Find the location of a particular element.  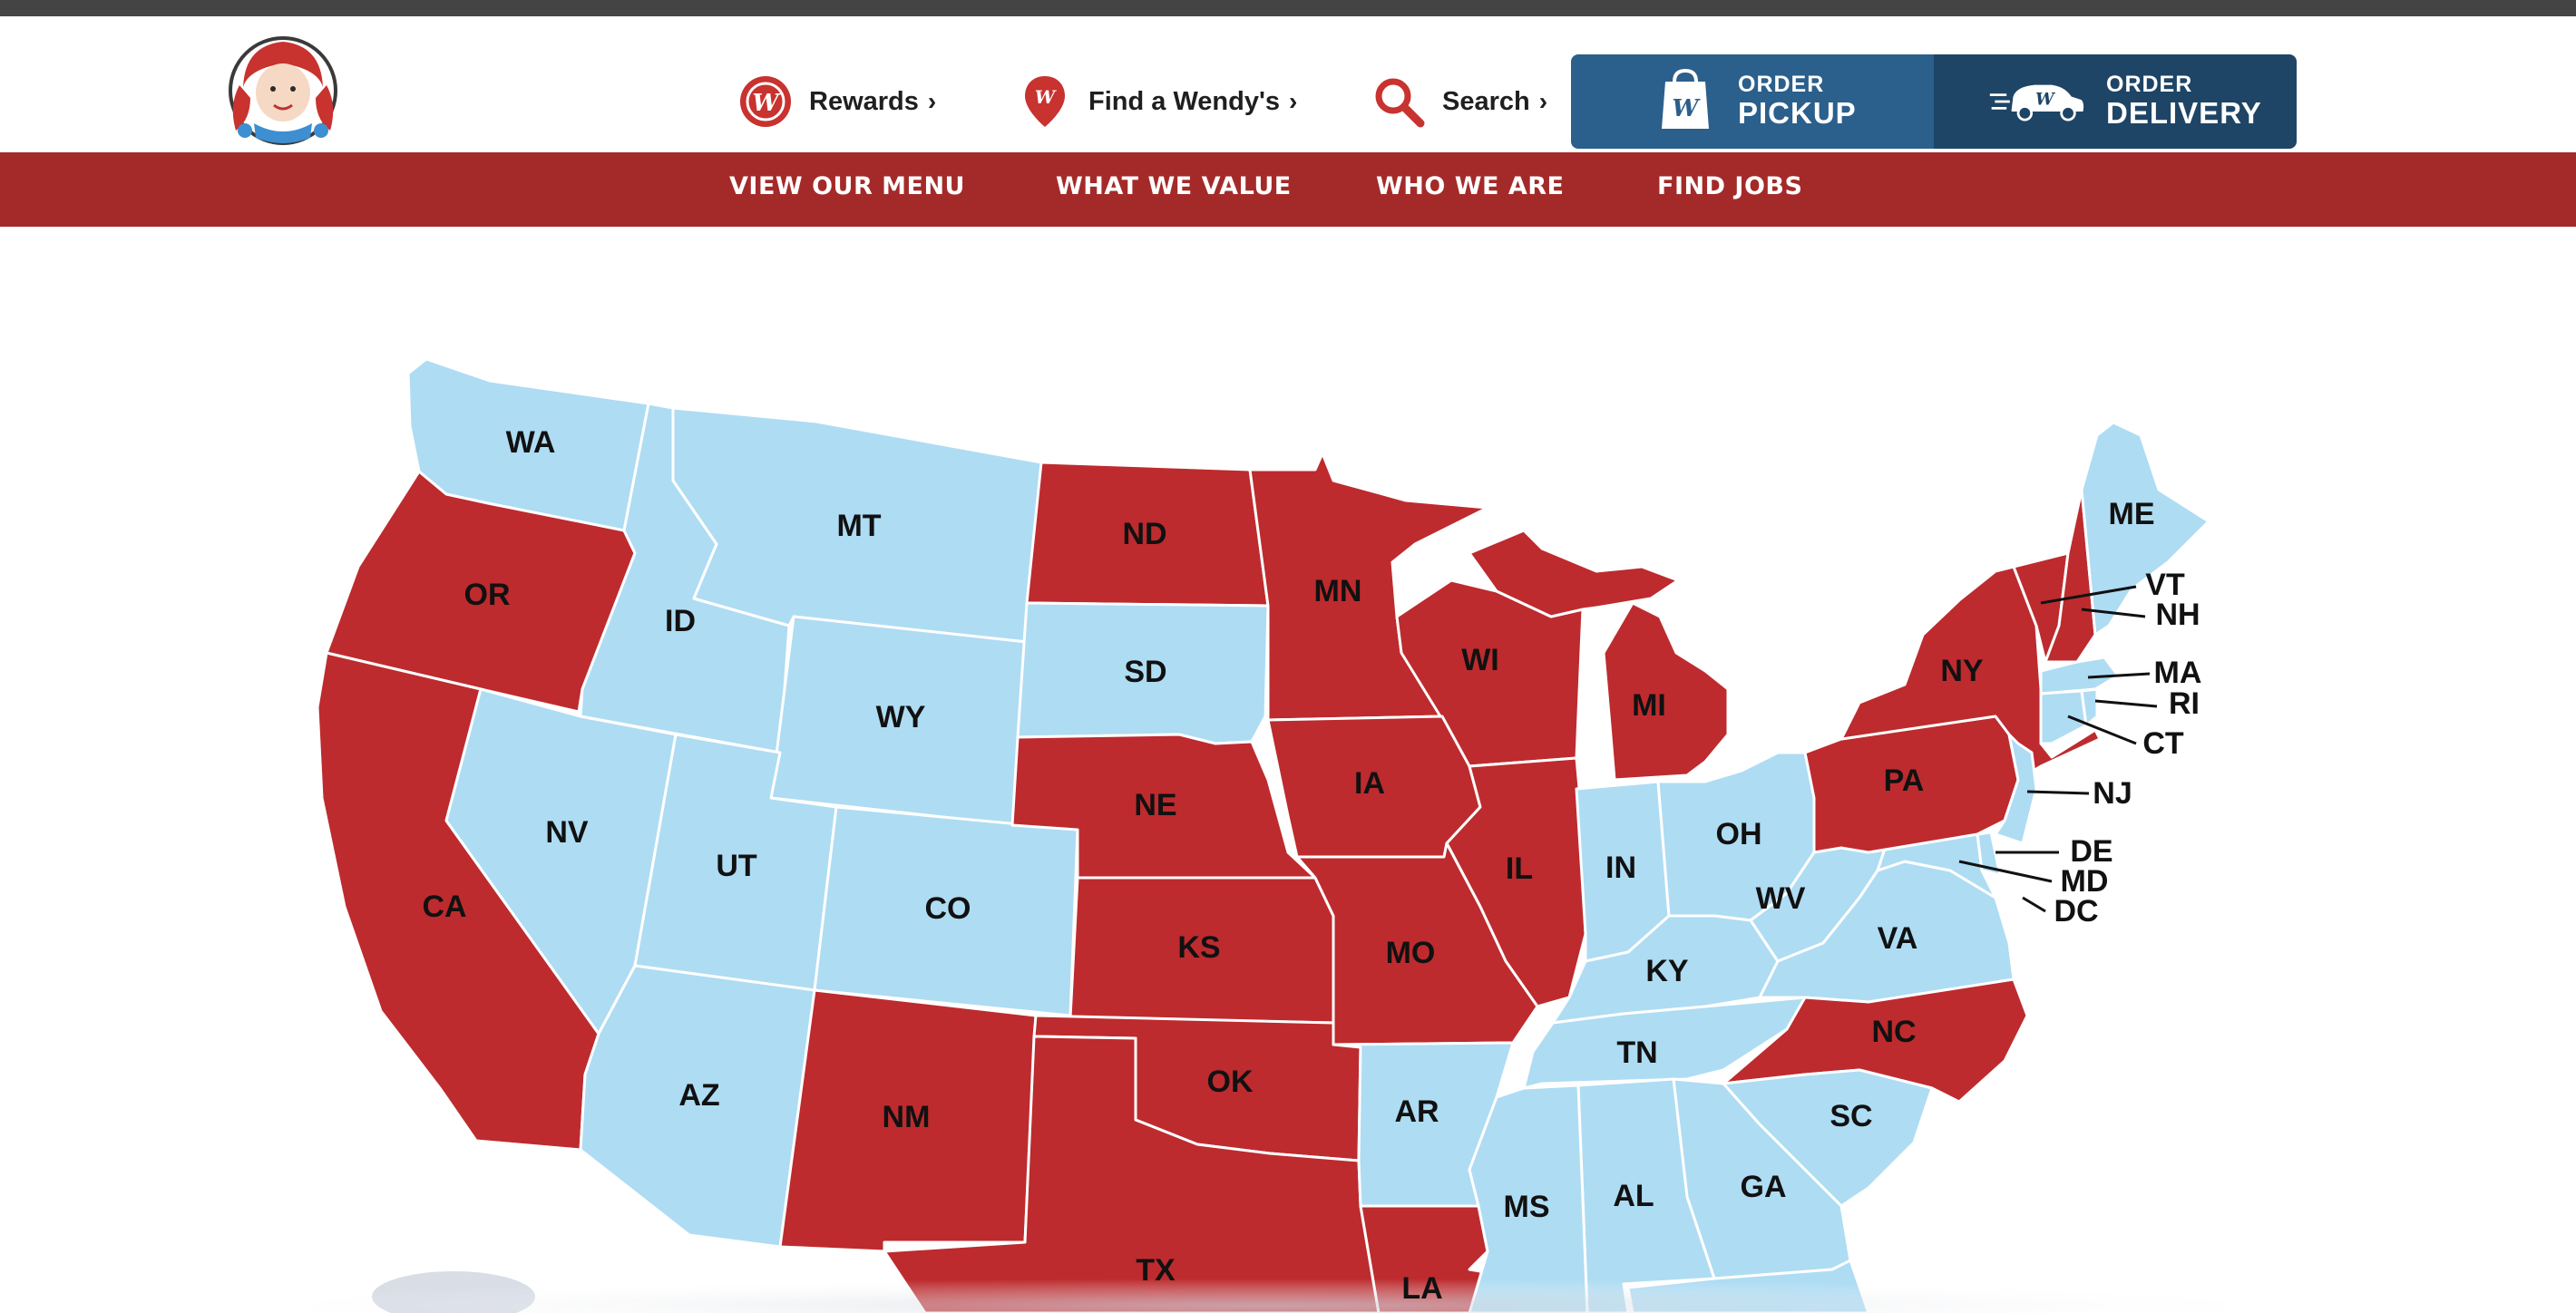

location-pin-icon: W is located at coordinates (1045, 101).